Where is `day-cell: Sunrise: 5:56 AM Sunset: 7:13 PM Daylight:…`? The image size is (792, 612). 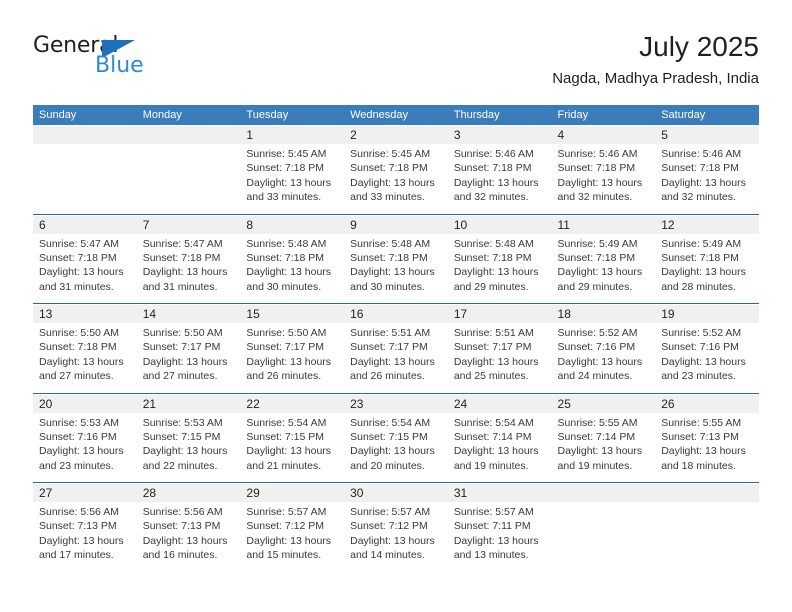 day-cell: Sunrise: 5:56 AM Sunset: 7:13 PM Daylight:… is located at coordinates (85, 537).